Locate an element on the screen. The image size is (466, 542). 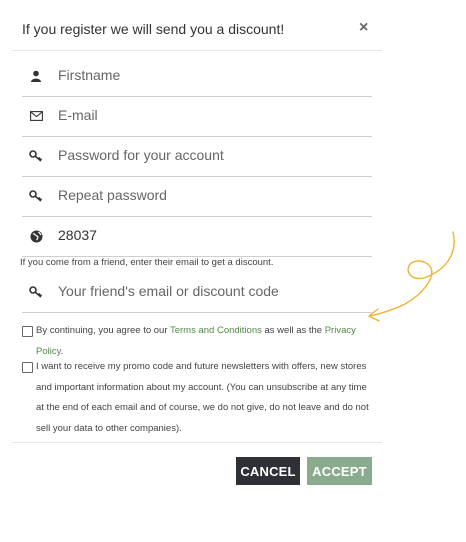
password-field is located at coordinates (197, 156).